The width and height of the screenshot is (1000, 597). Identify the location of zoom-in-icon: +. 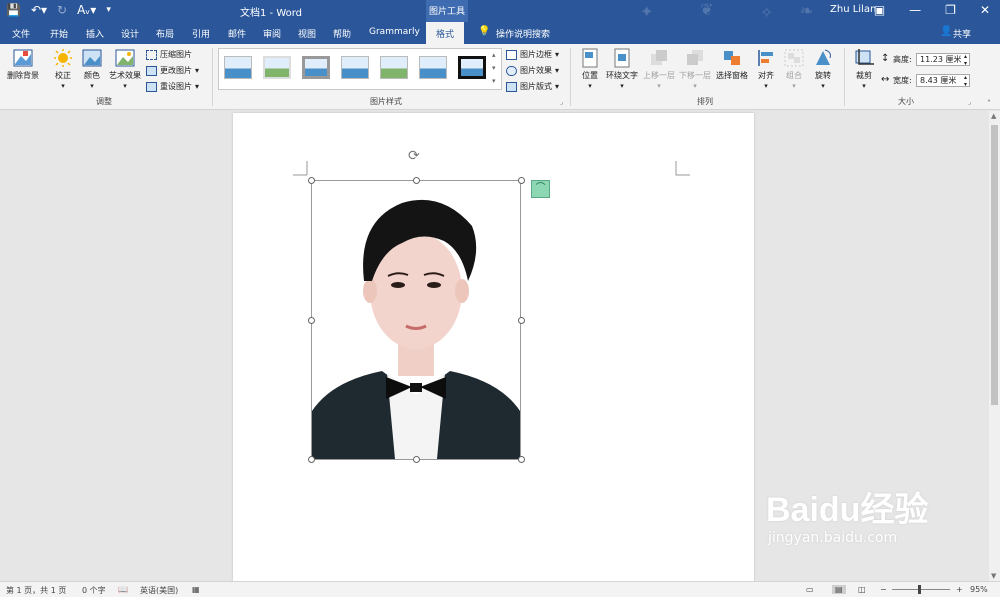
(959, 589).